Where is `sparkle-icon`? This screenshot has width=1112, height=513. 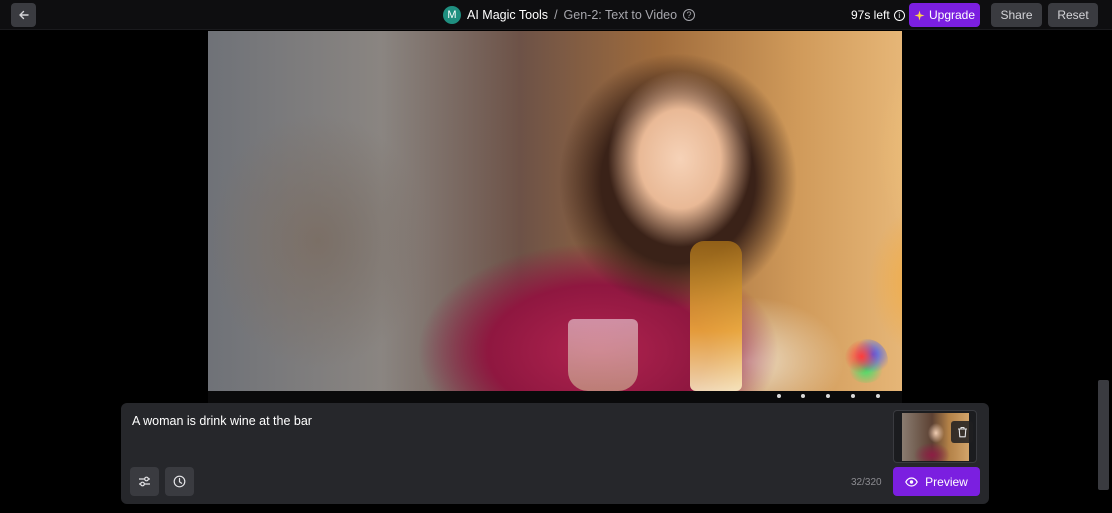 sparkle-icon is located at coordinates (919, 15).